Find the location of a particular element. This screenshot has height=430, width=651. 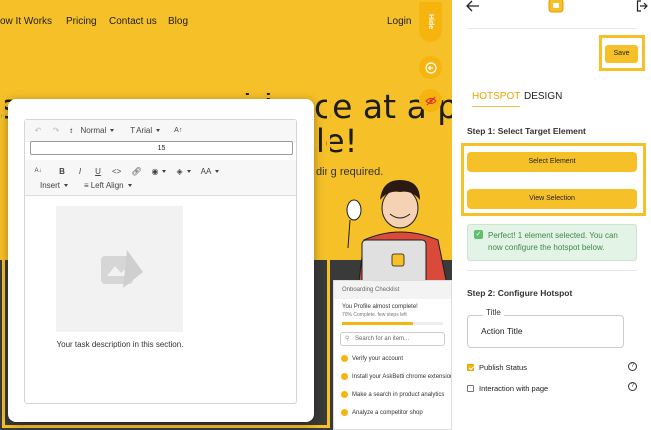

tab-hotspot: HOTSPOT is located at coordinates (496, 99).